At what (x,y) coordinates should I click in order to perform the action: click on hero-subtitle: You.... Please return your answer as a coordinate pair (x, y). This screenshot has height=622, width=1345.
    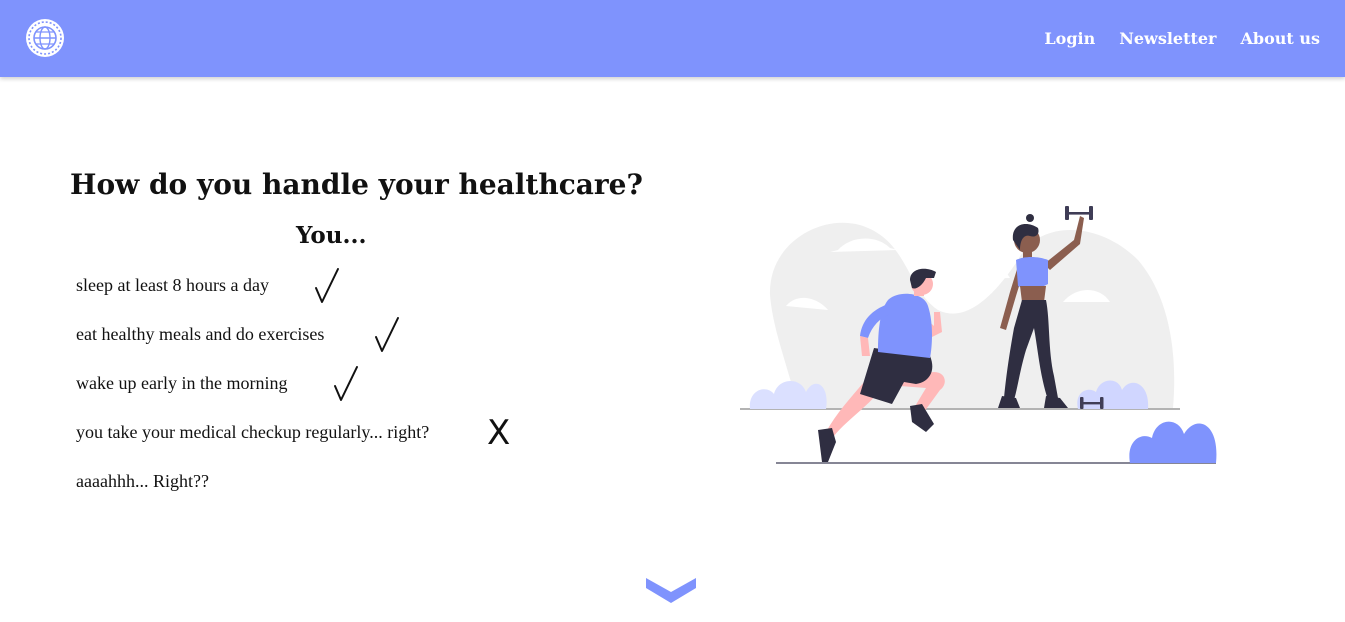
    Looking at the image, I should click on (331, 235).